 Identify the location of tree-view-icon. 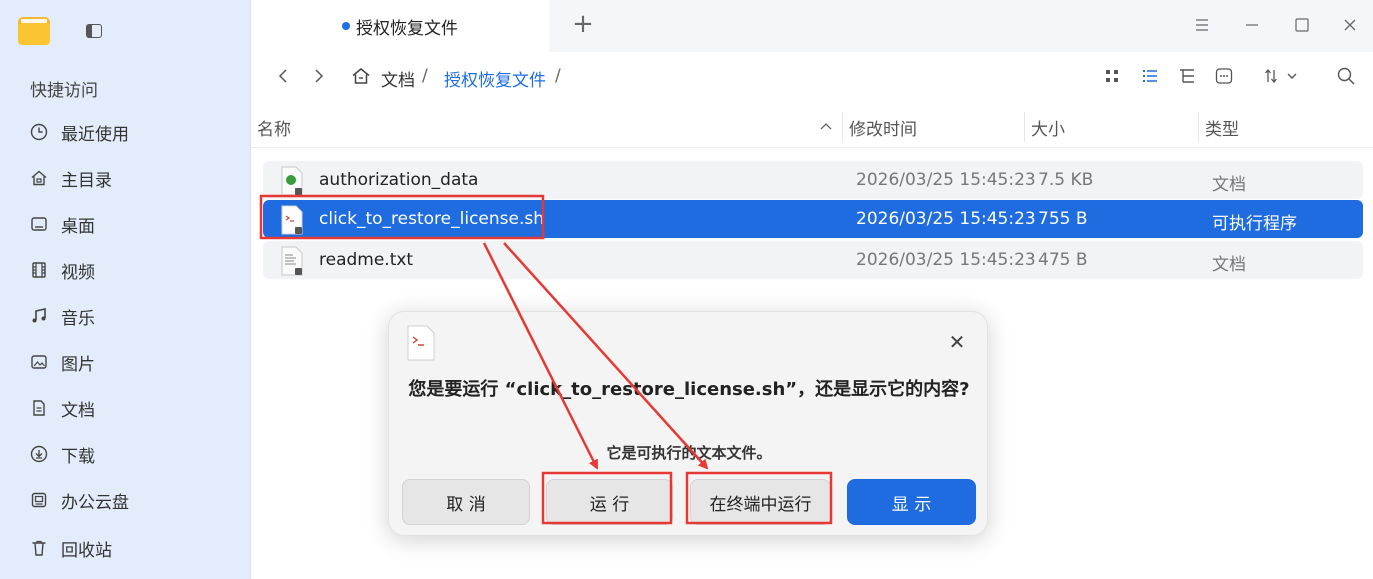
(1187, 76).